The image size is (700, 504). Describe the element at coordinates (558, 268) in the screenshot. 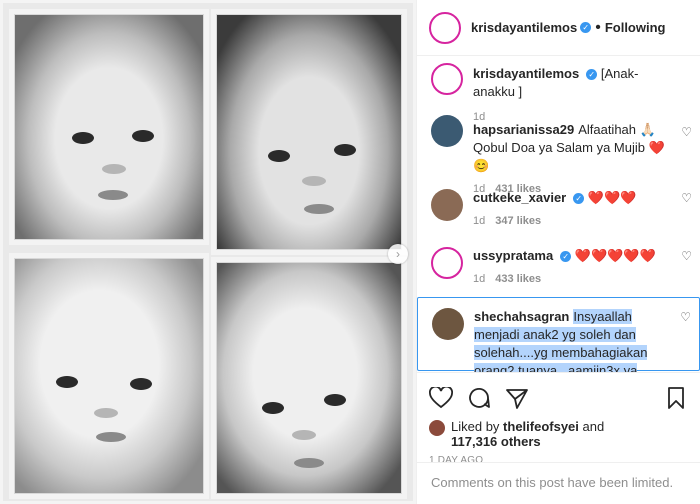

I see `list-item: ussypratama ✓ ❤️❤️❤️❤️❤️ 1d 433 likes ♡` at that location.